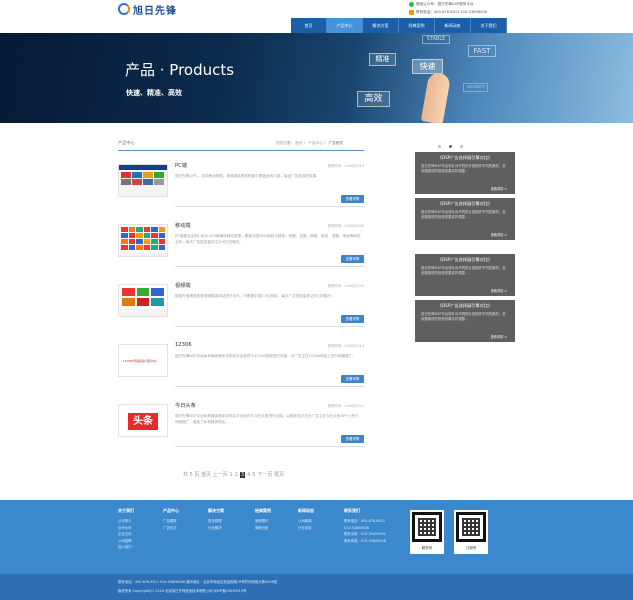  Describe the element at coordinates (126, 547) in the screenshot. I see `footer-link: 加入我们` at that location.